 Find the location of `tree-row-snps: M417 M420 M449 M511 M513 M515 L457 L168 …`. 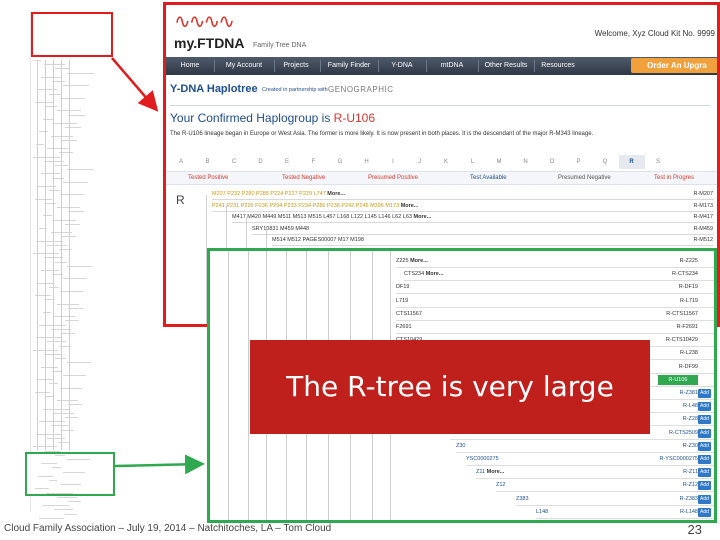

tree-row-snps: M417 M420 M449 M511 M513 M515 L457 L168 … is located at coordinates (322, 217).